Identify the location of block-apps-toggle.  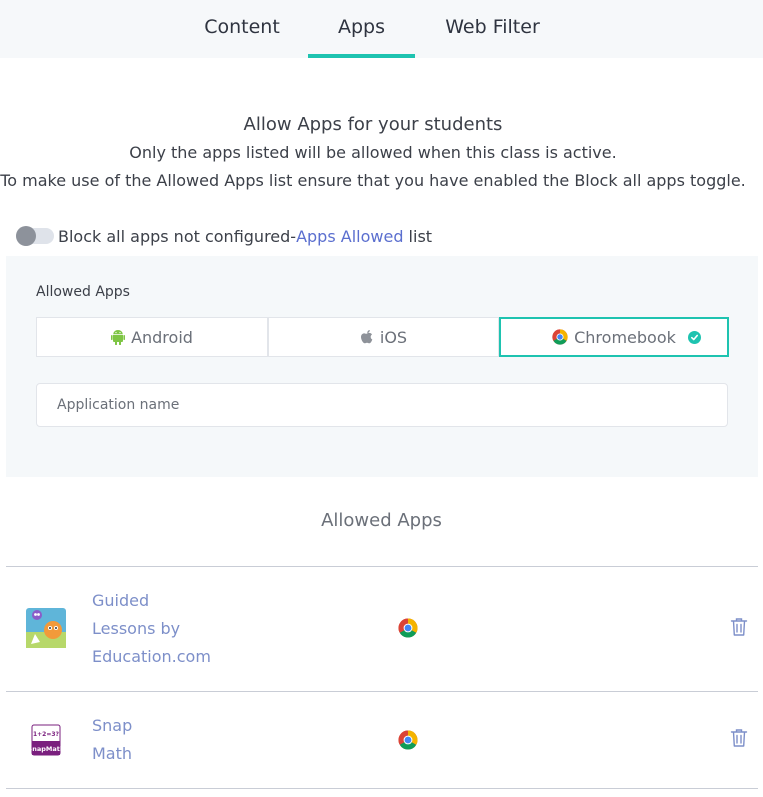
(35, 236).